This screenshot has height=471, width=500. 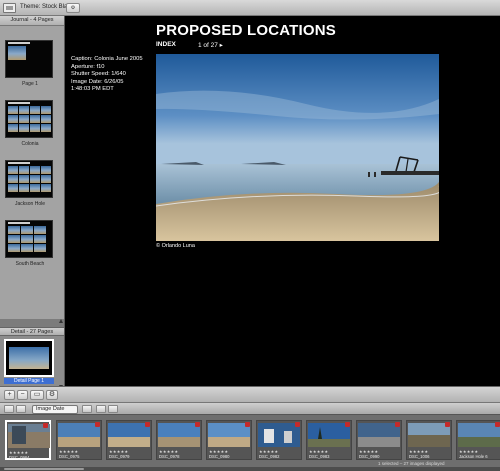 I want to click on selection-status: 1 selected – 27 images displayed, so click(x=411, y=463).